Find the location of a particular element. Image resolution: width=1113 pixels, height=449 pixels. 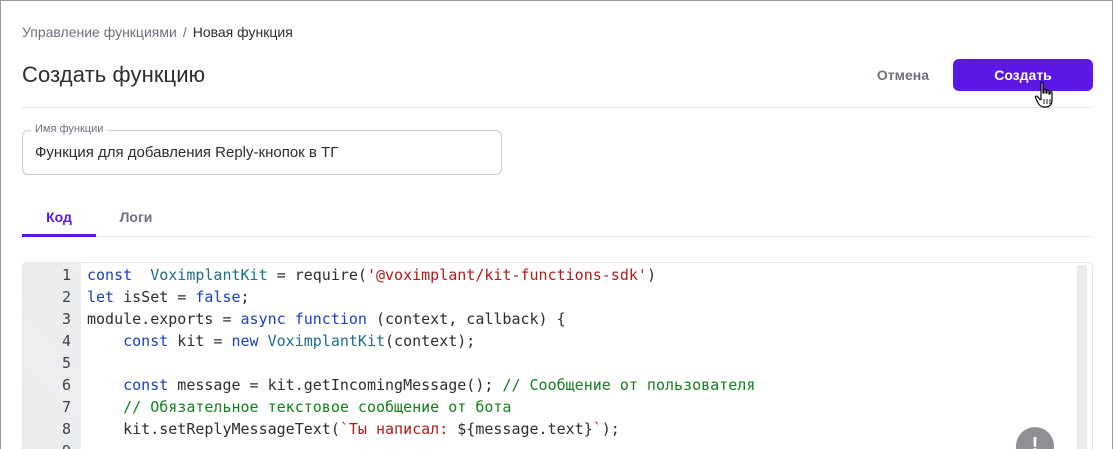

breadcrumb-current: Новая функция is located at coordinates (242, 32).